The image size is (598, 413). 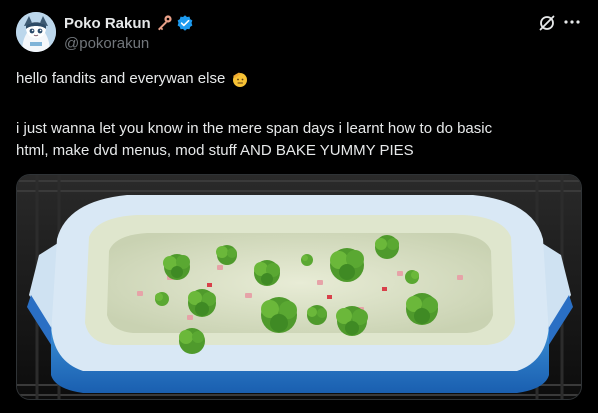 What do you see at coordinates (240, 79) in the screenshot?
I see `saluting-face-emoji` at bounding box center [240, 79].